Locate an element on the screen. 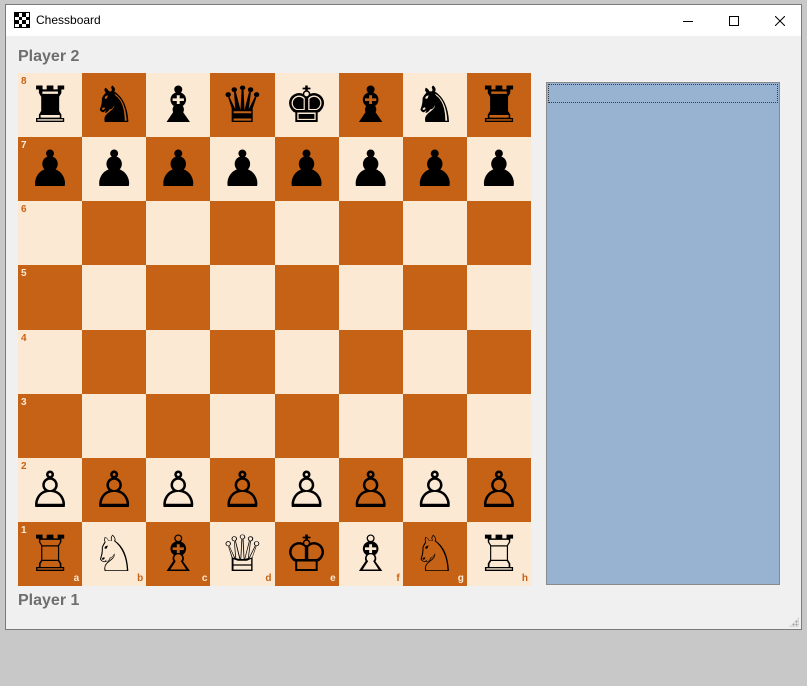 The image size is (807, 686). square-h1: h ♖ is located at coordinates (498, 553).